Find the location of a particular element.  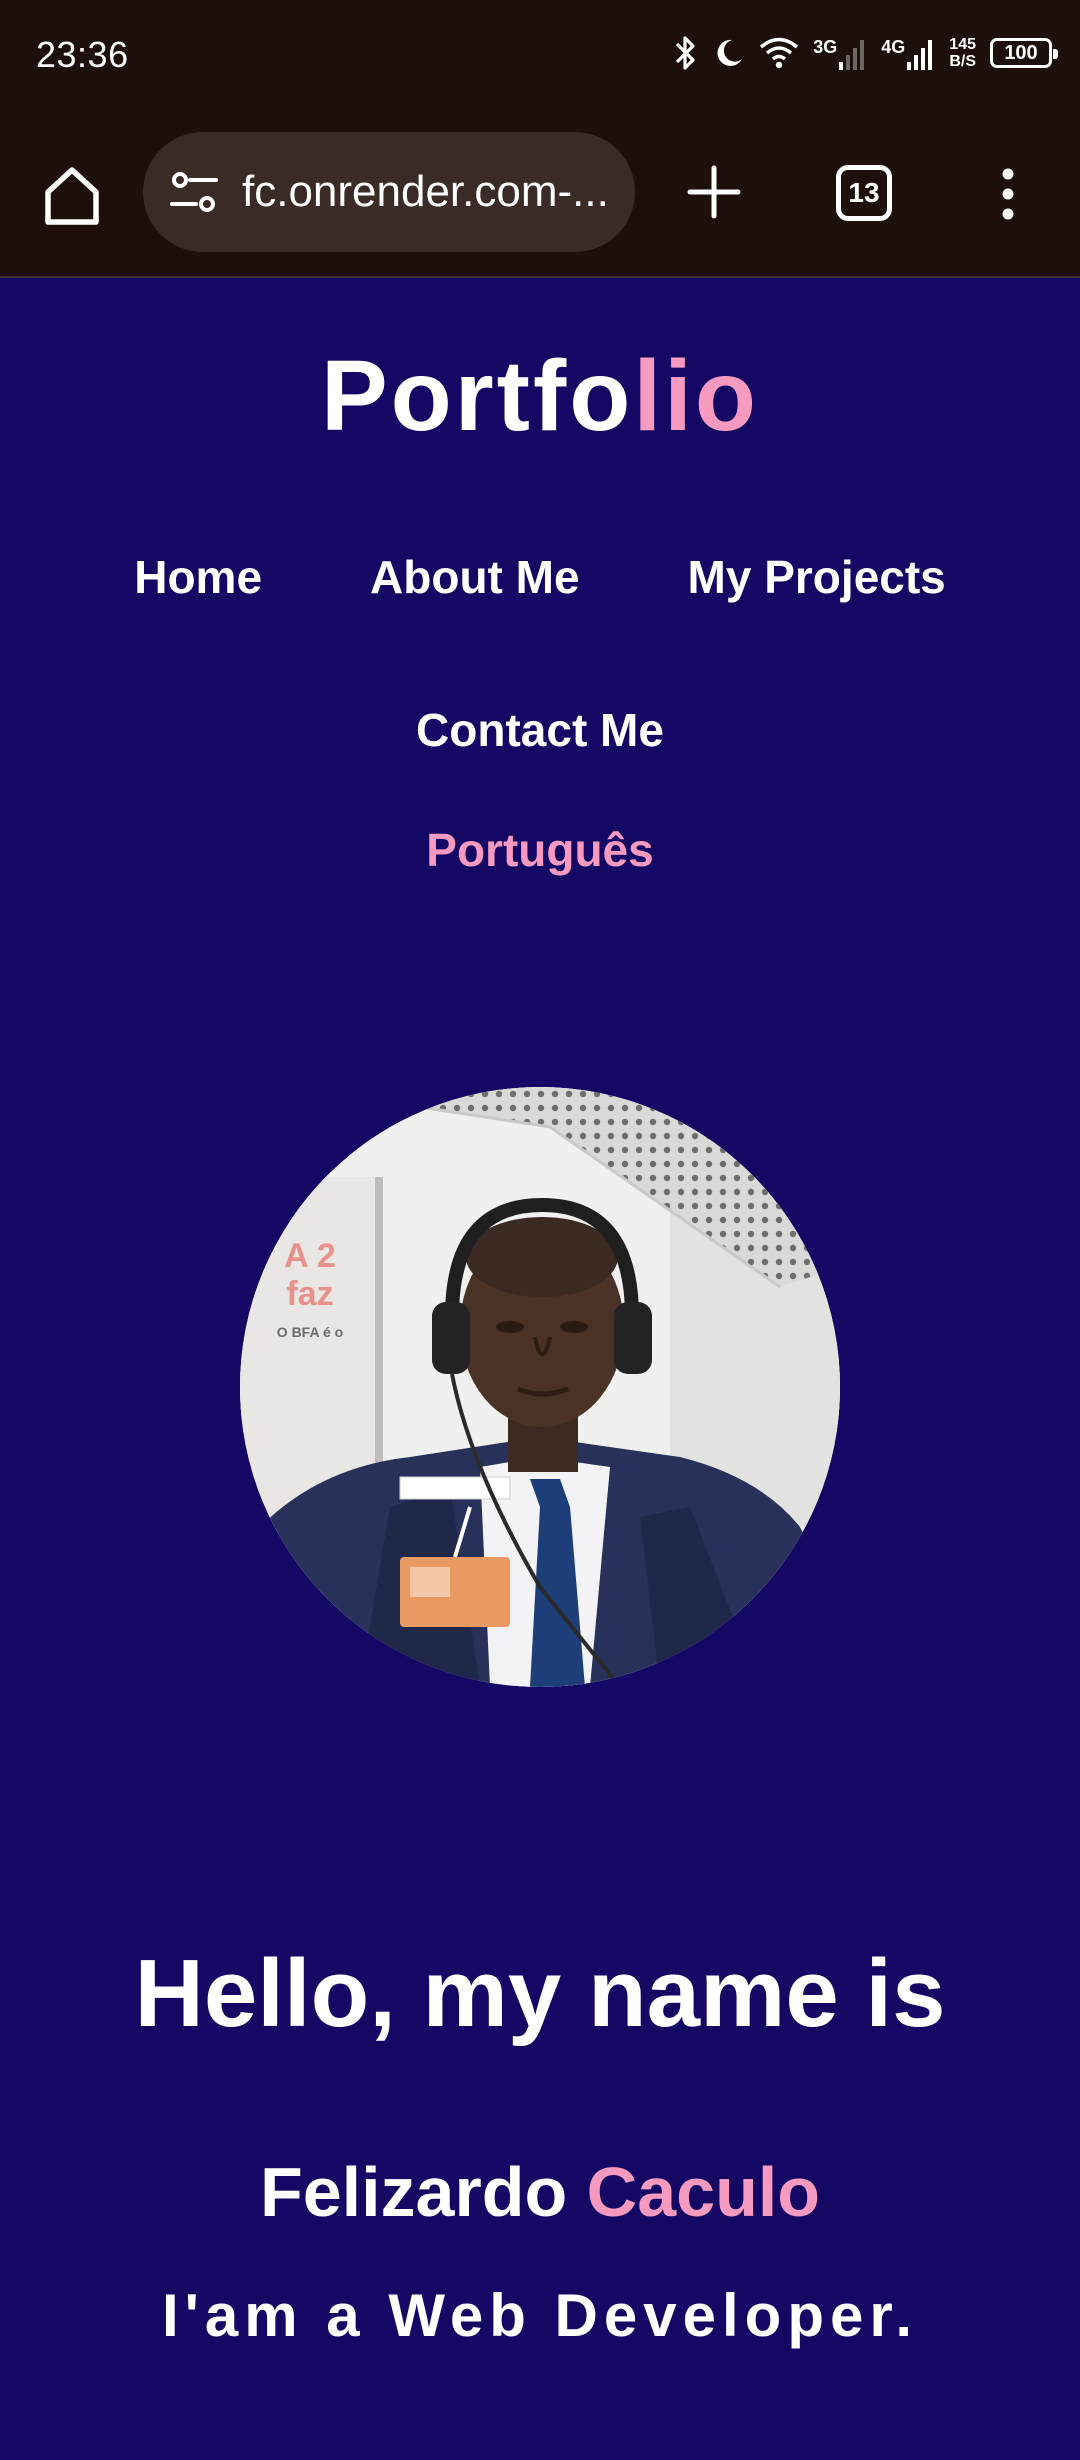

signal-4g-group: 4G is located at coordinates (908, 53).